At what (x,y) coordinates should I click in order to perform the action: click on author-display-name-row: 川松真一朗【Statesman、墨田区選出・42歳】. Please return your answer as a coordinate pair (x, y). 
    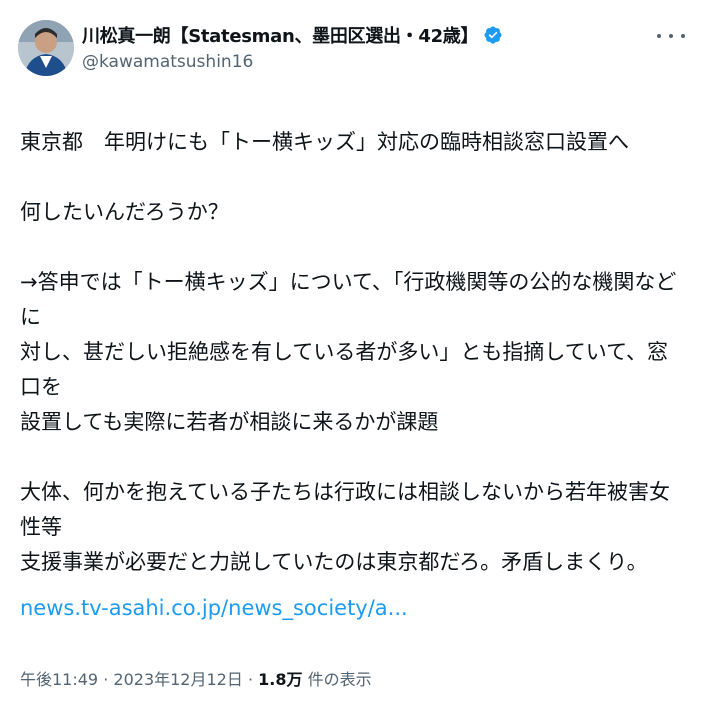
    Looking at the image, I should click on (353, 35).